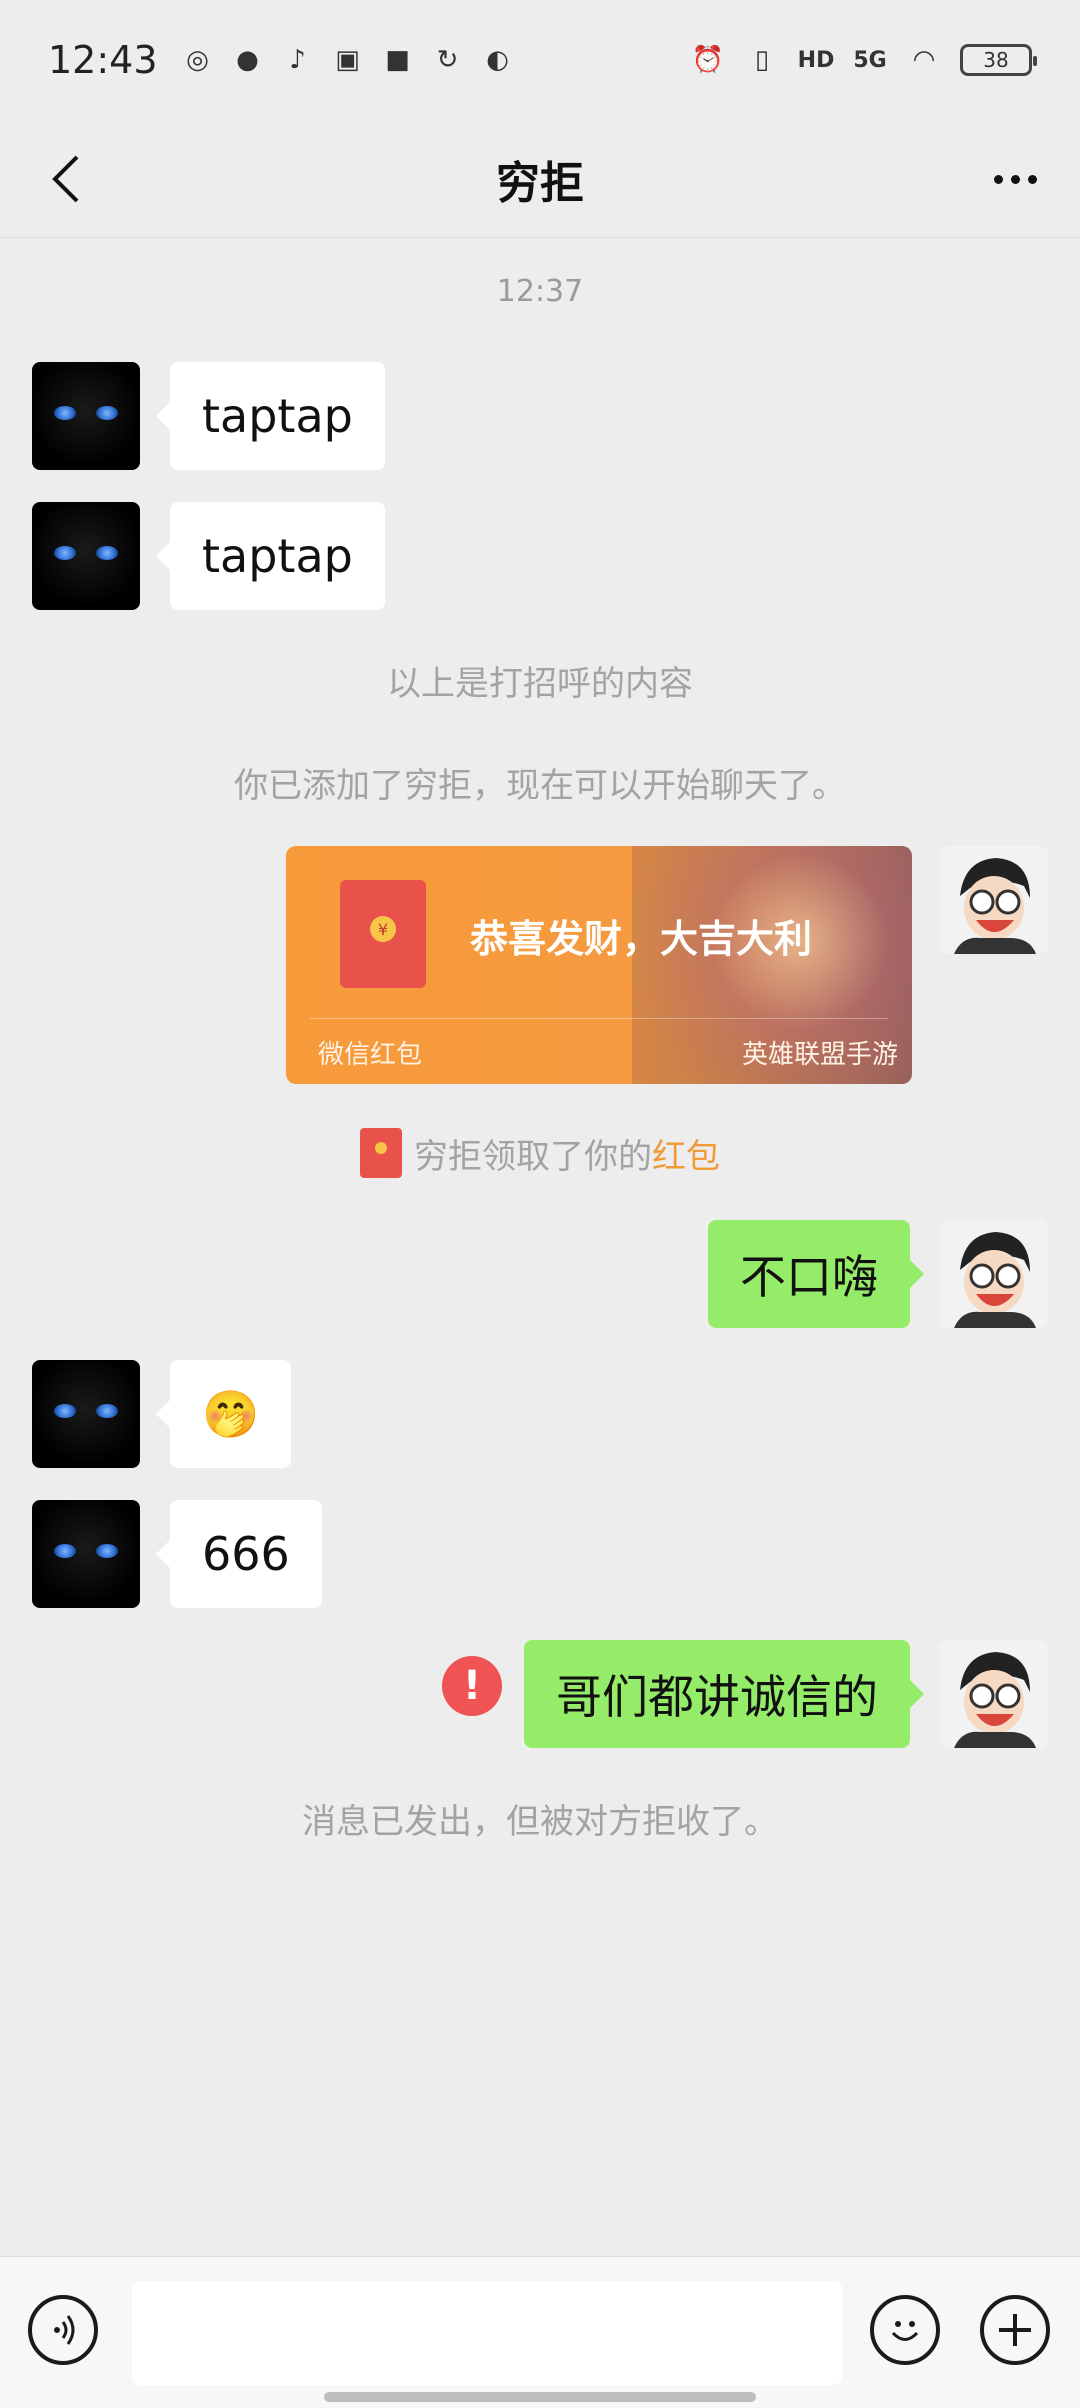  I want to click on message-timestamp: 12:37, so click(540, 291).